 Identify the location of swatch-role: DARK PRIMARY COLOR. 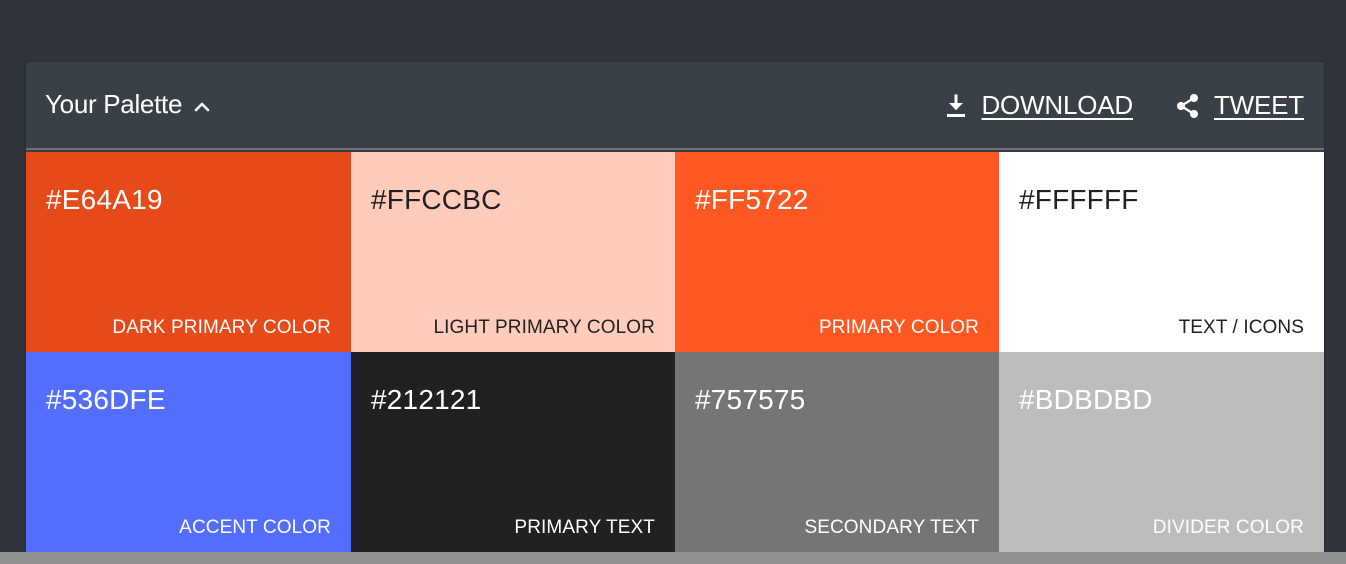
(221, 327).